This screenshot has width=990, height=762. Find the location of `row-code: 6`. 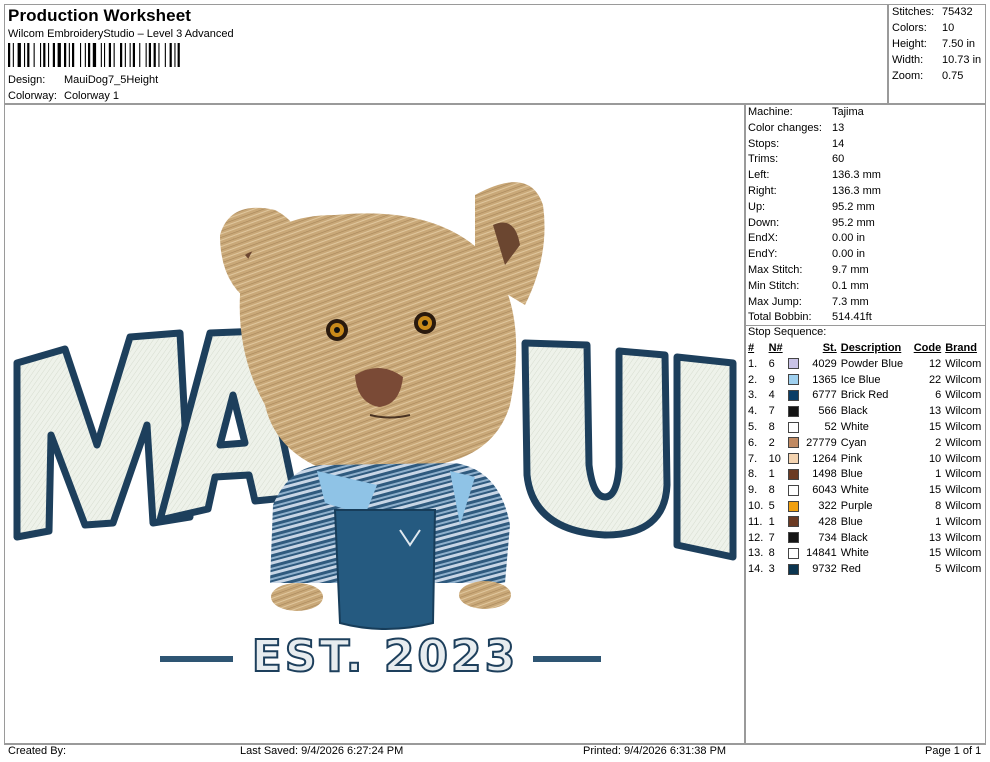

row-code: 6 is located at coordinates (938, 395).